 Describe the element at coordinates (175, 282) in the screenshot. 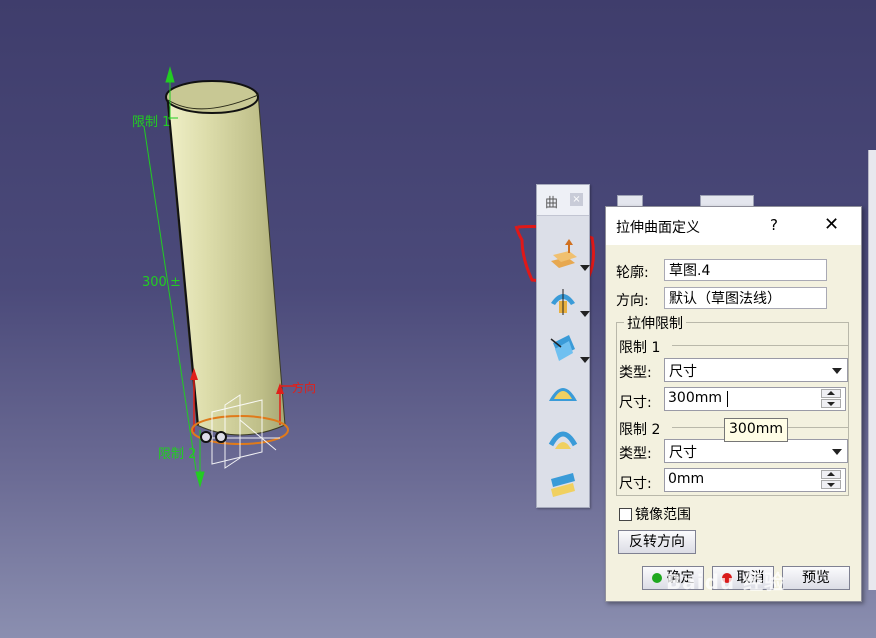

I see `dimension-plus-minus: ±` at that location.